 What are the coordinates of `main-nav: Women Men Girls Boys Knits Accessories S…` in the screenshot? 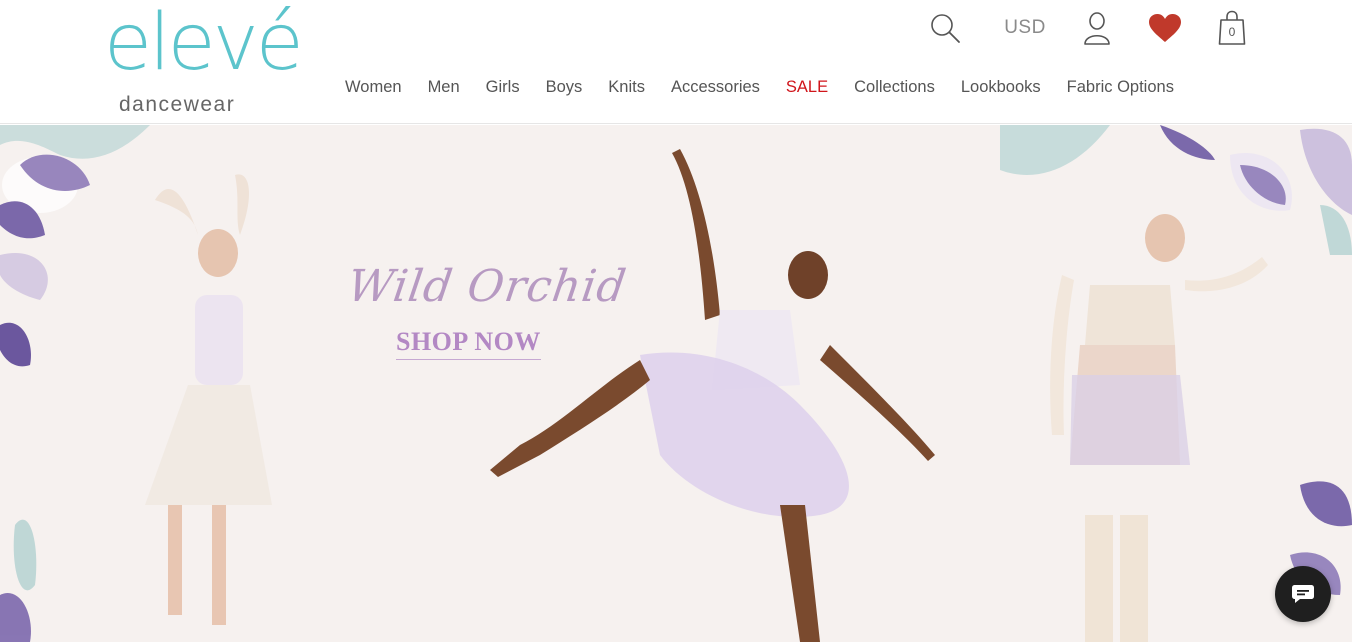 It's located at (759, 88).